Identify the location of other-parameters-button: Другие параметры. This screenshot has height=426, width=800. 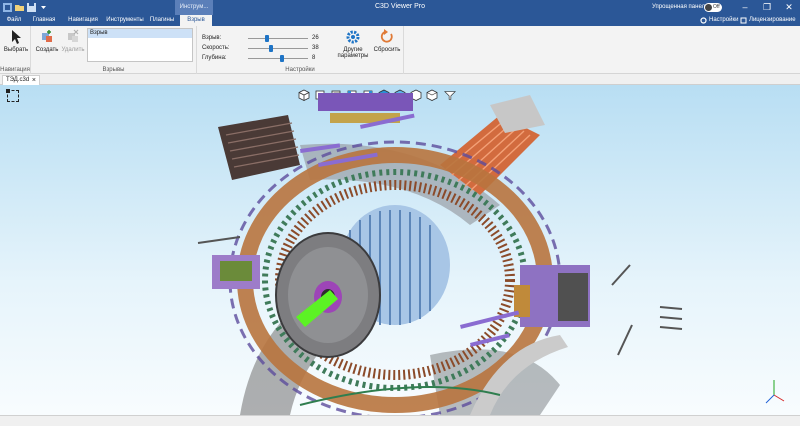
(353, 44).